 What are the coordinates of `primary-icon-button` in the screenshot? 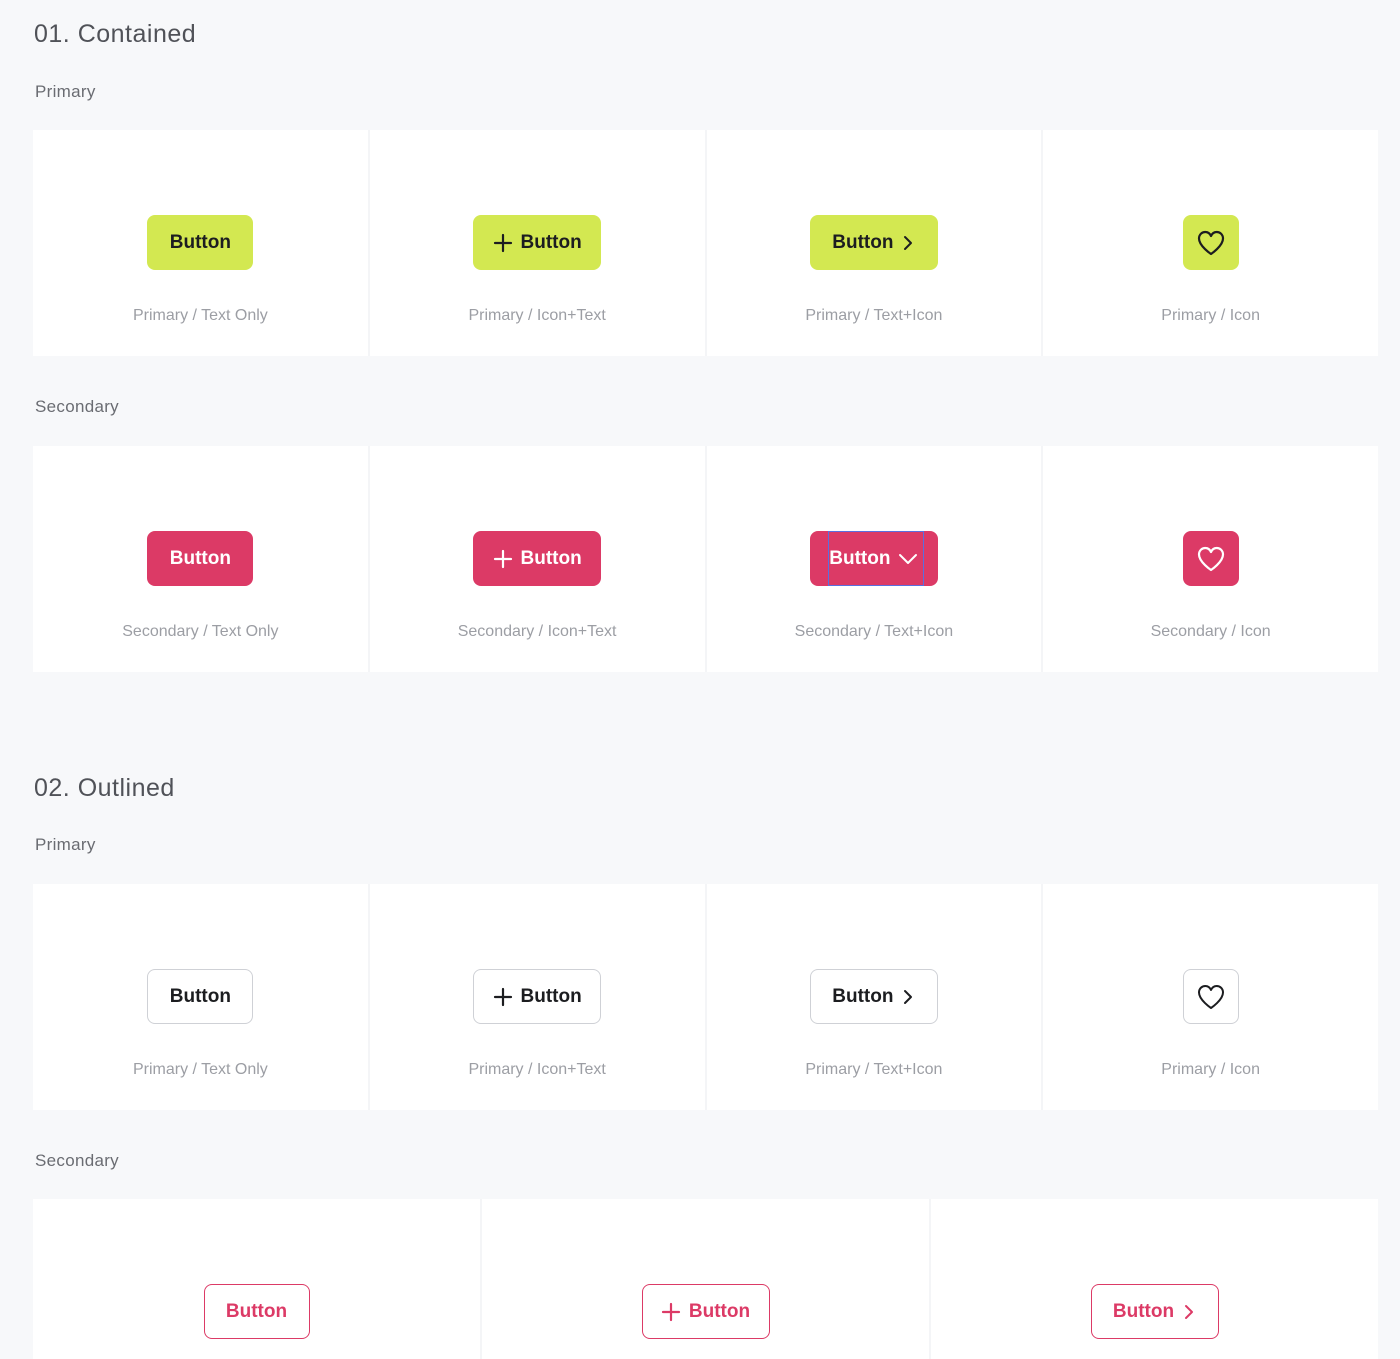 It's located at (1210, 242).